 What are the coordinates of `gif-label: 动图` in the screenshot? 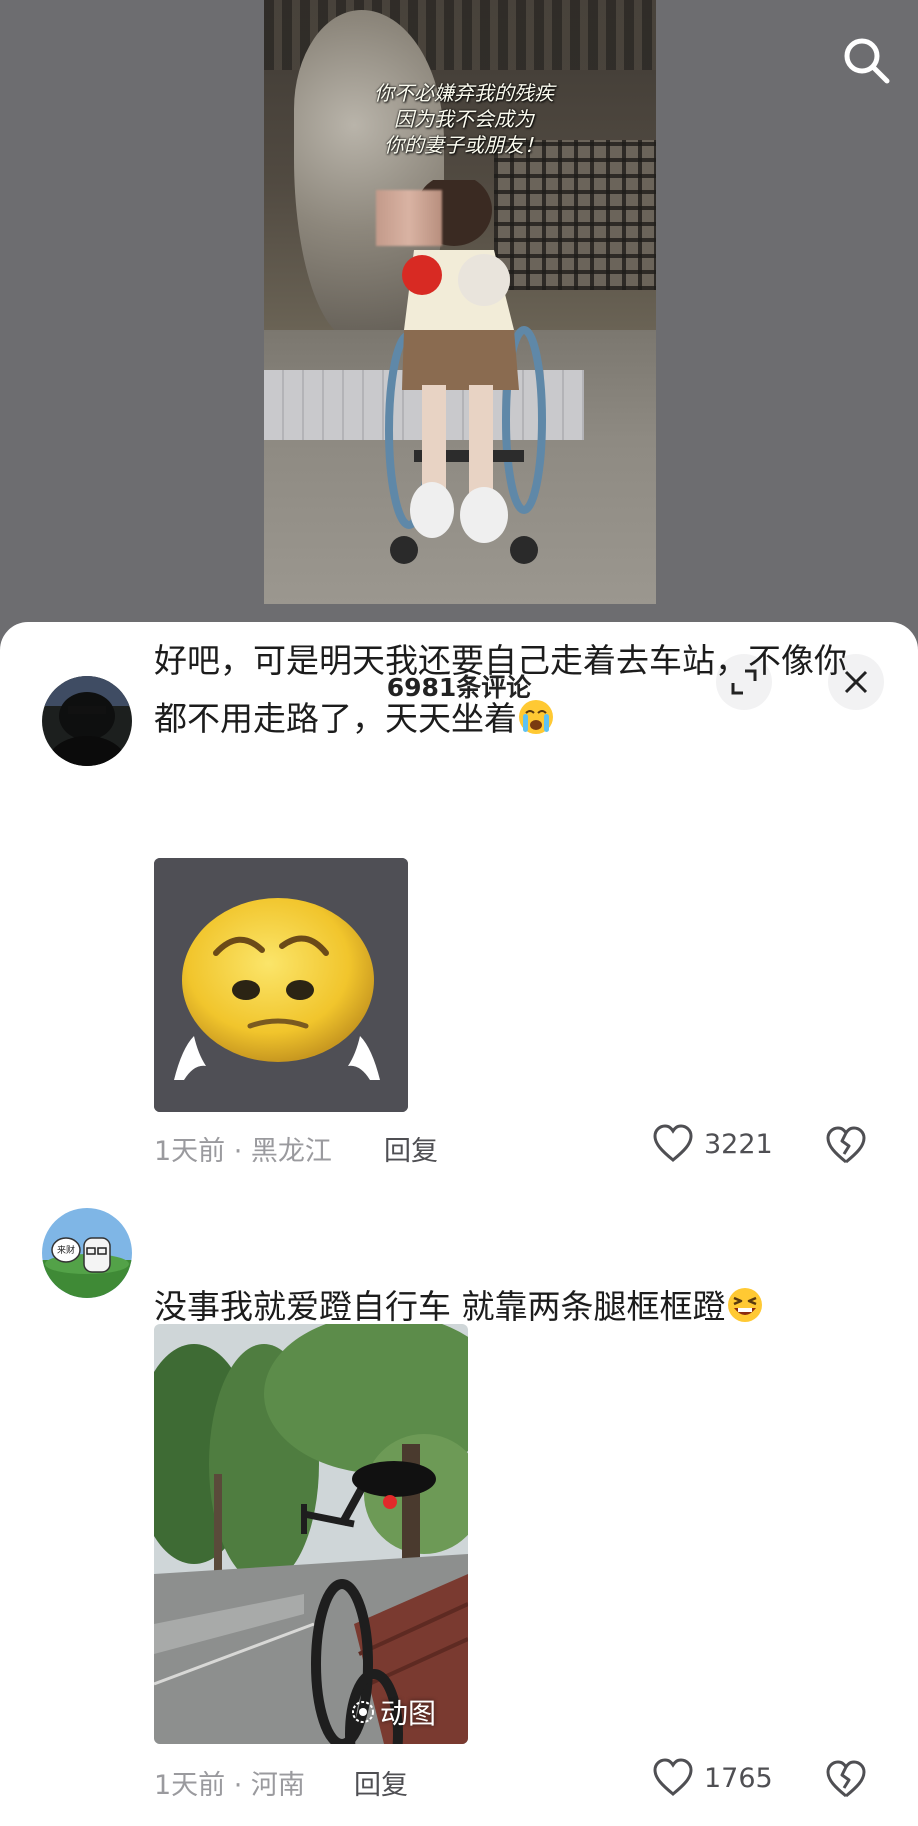 It's located at (408, 1713).